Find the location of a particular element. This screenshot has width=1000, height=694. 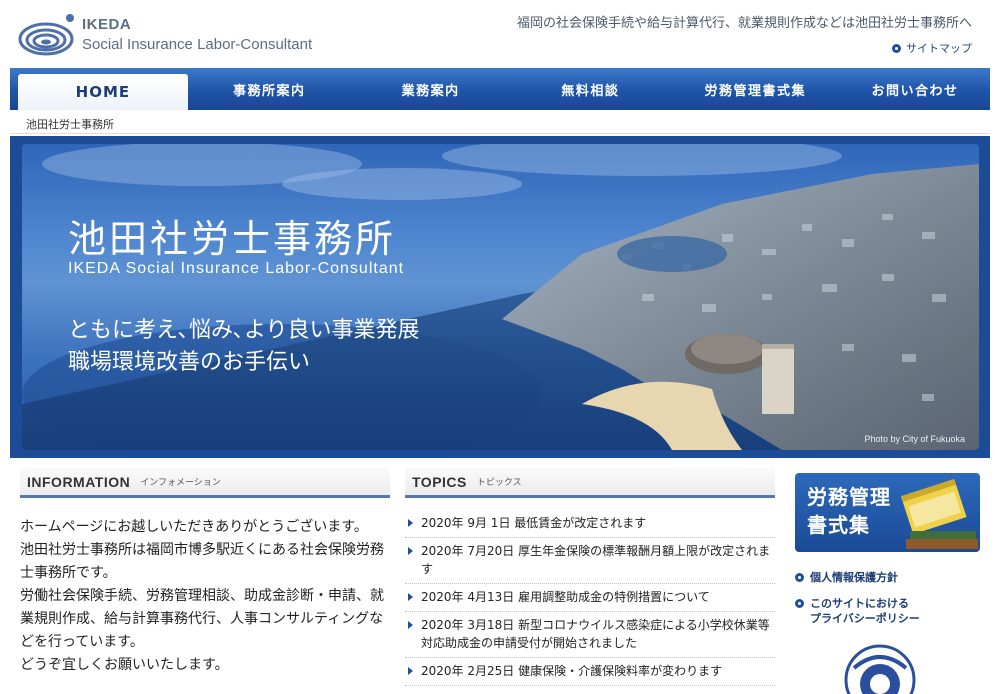

privacy-mark-logo is located at coordinates (880, 667).